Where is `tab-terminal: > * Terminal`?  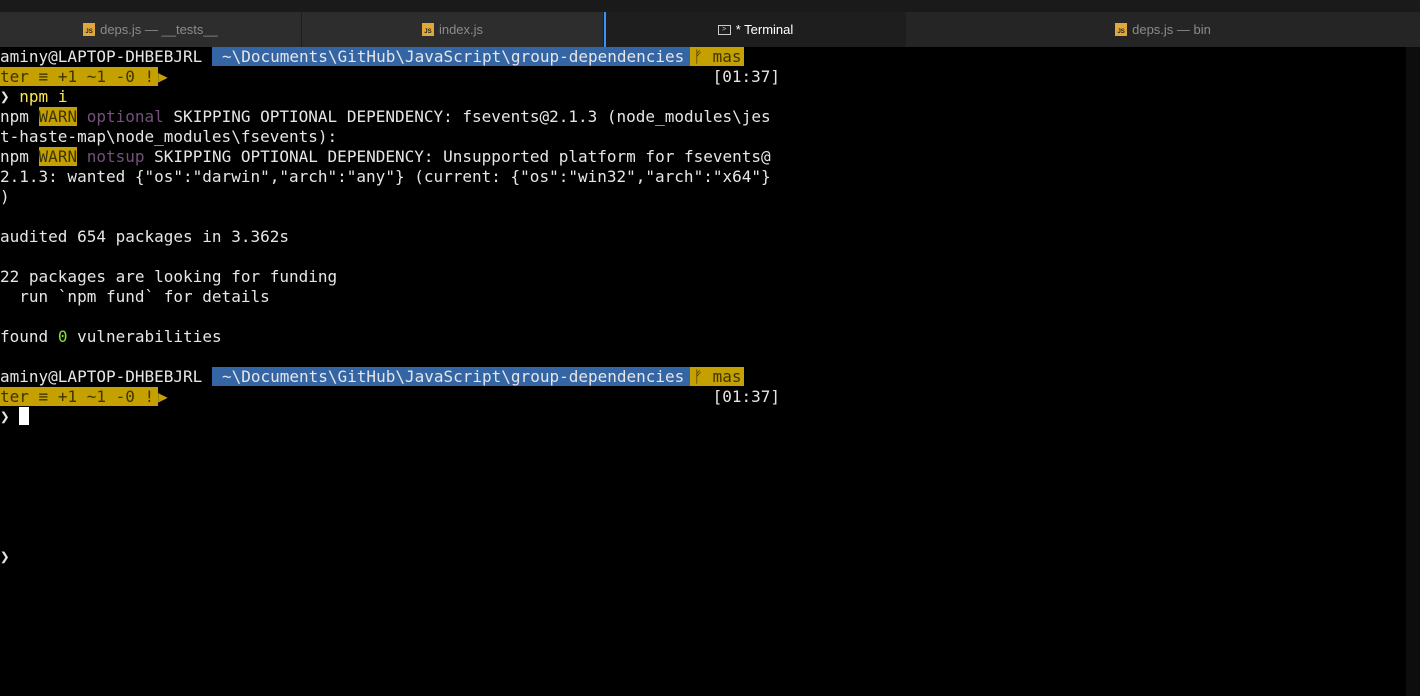
tab-terminal: > * Terminal is located at coordinates (755, 29).